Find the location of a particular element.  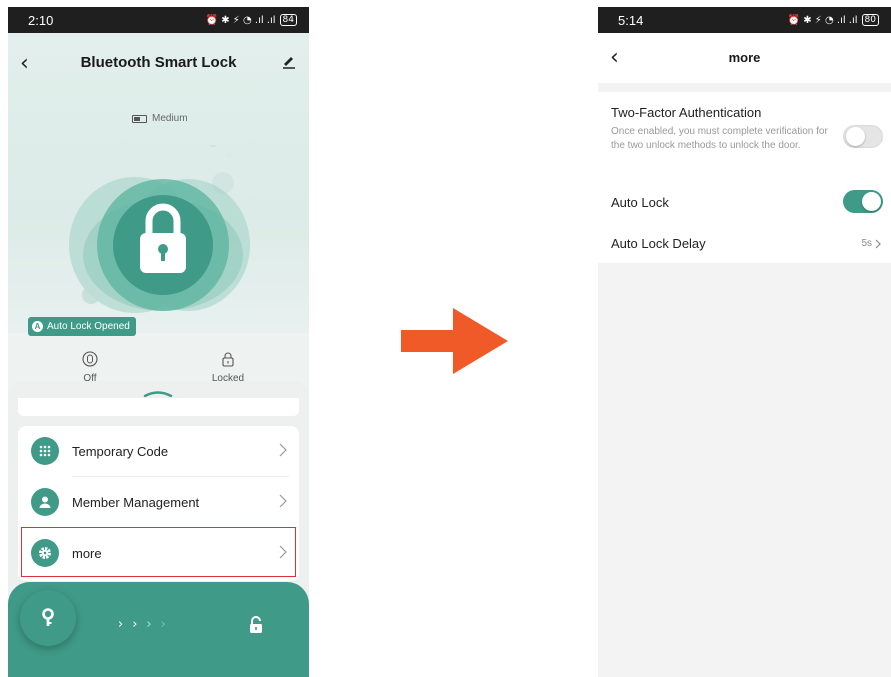

scrolled-list-item is located at coordinates (158, 407).